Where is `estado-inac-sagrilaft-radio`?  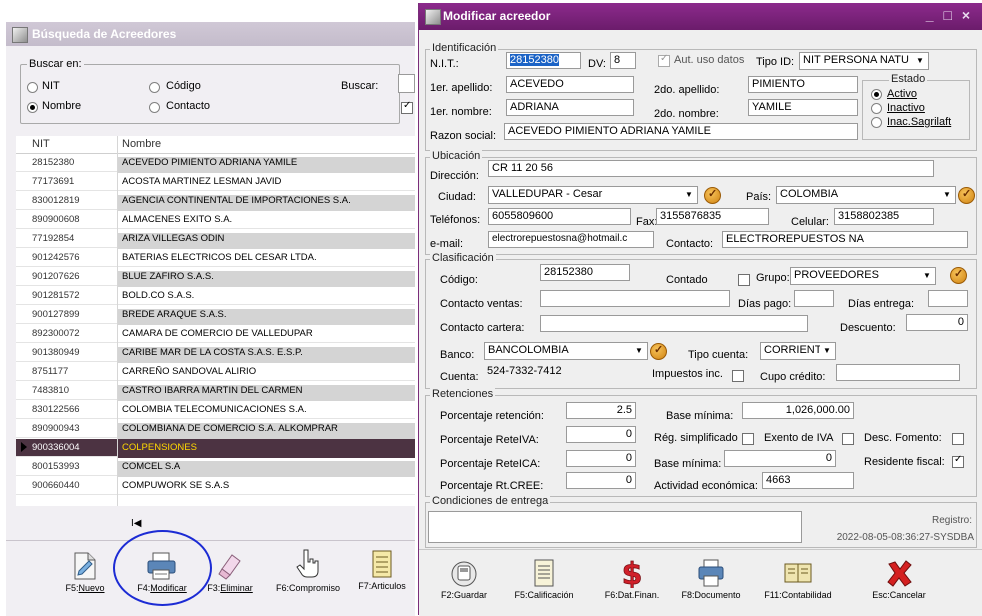
estado-inac-sagrilaft-radio is located at coordinates (876, 122).